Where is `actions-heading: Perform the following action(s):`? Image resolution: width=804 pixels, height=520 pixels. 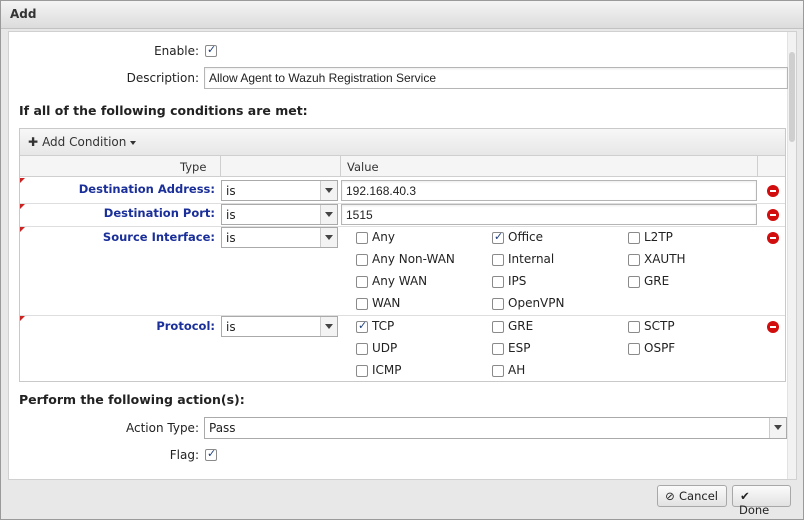 actions-heading: Perform the following action(s): is located at coordinates (132, 399).